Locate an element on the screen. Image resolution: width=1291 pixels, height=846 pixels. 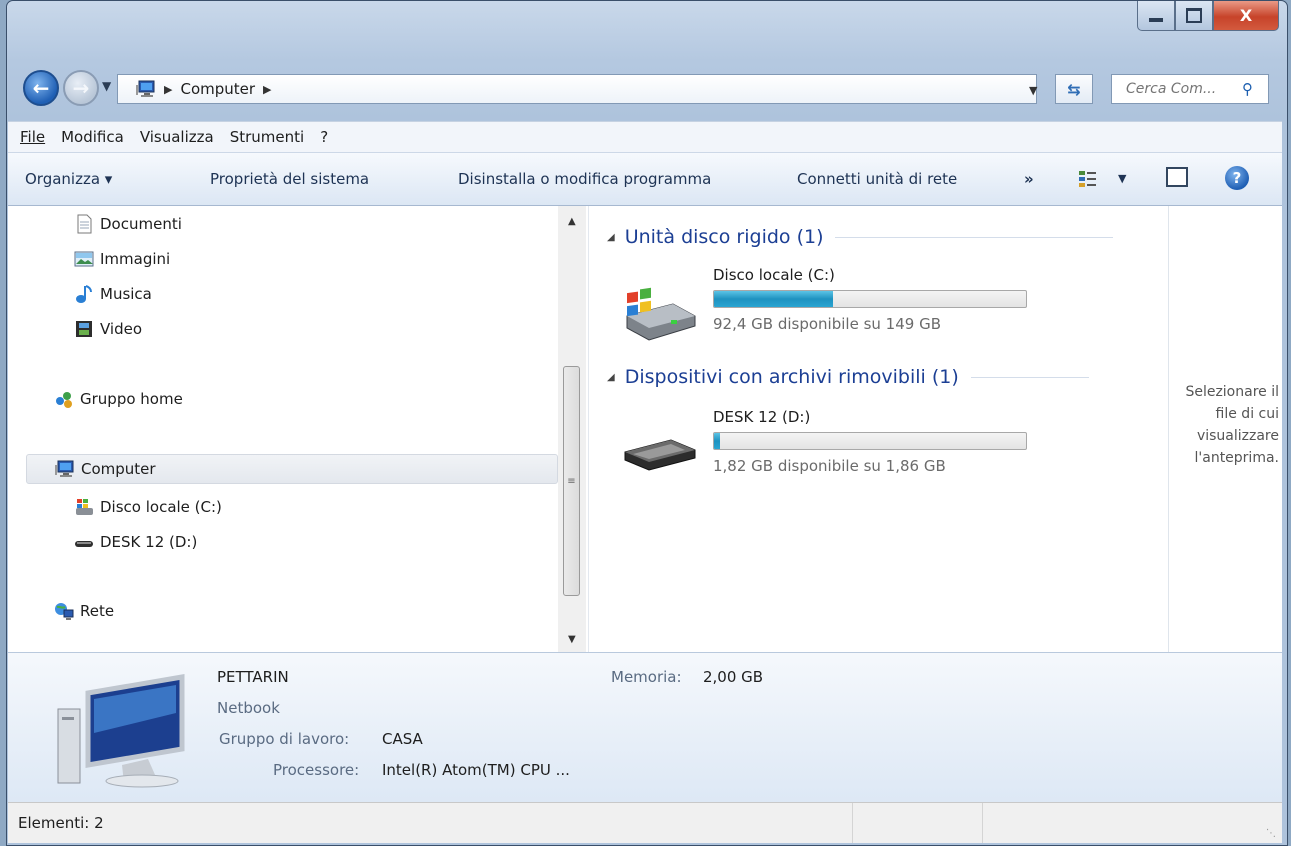
address-bar: ▶ Computer ▶ is located at coordinates (577, 89).